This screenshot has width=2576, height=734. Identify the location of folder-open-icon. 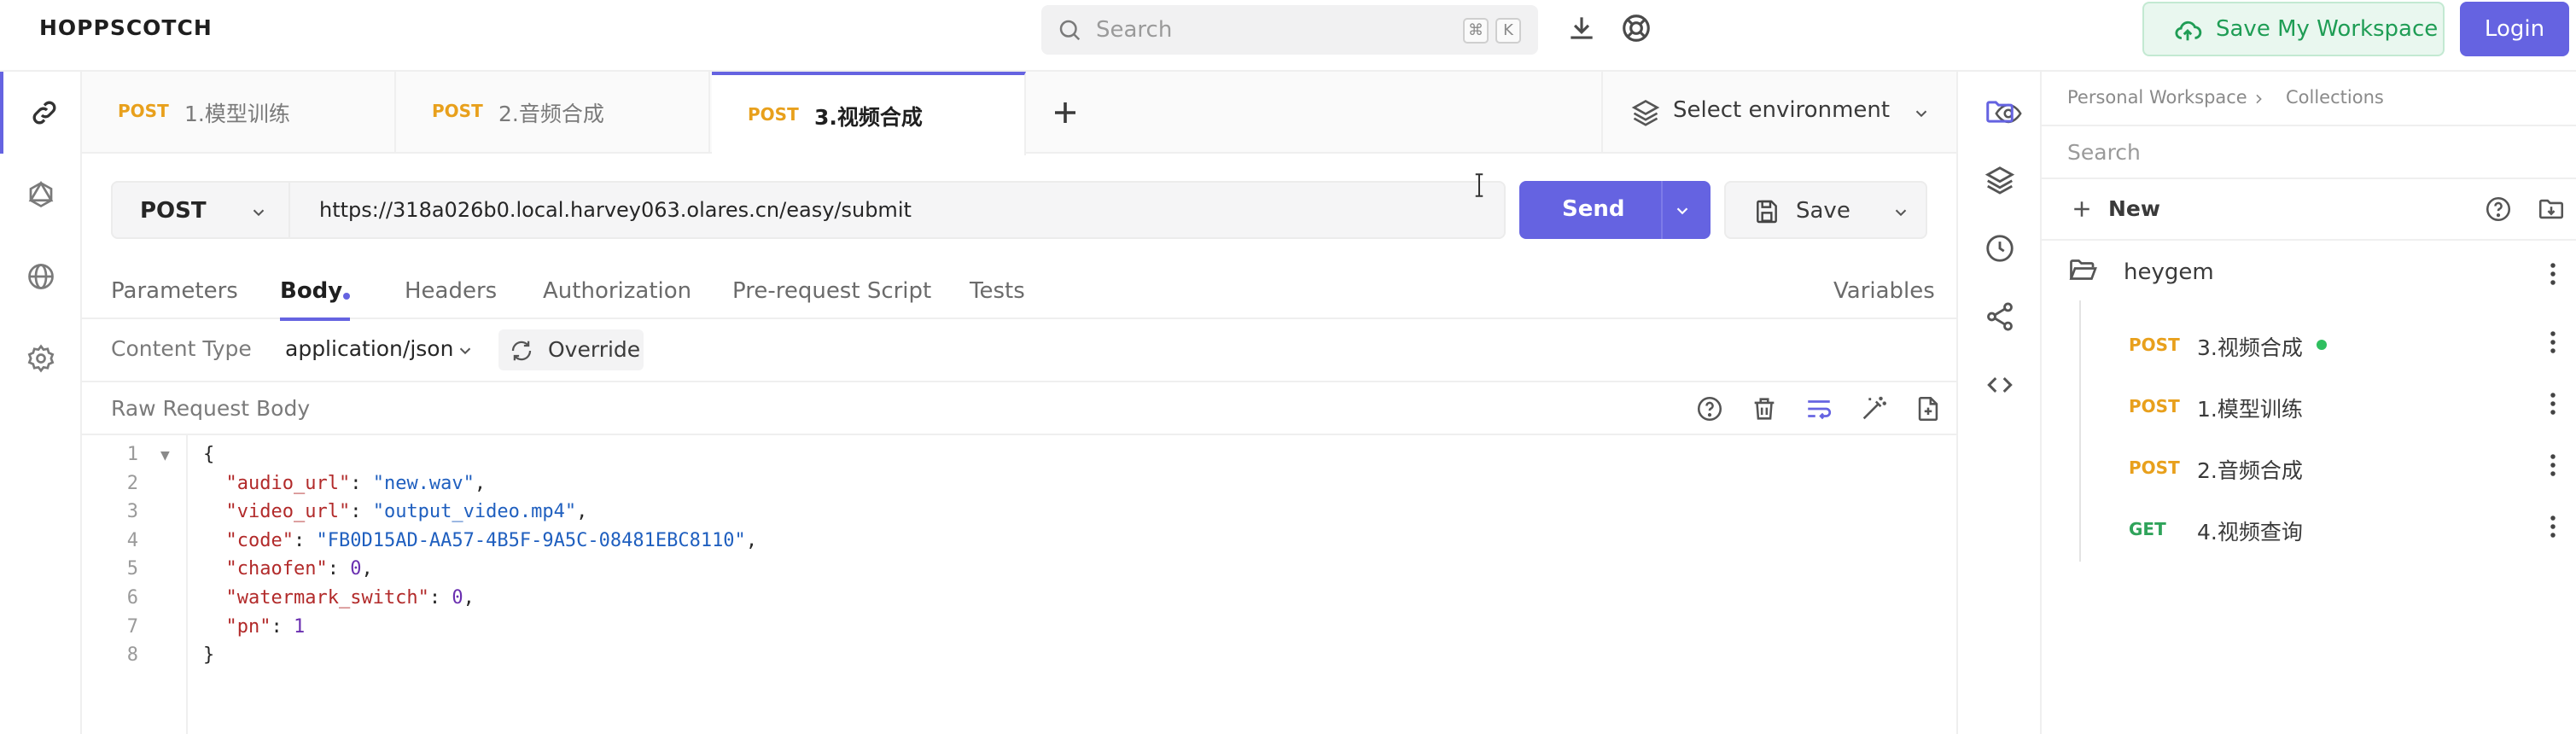
(2083, 269).